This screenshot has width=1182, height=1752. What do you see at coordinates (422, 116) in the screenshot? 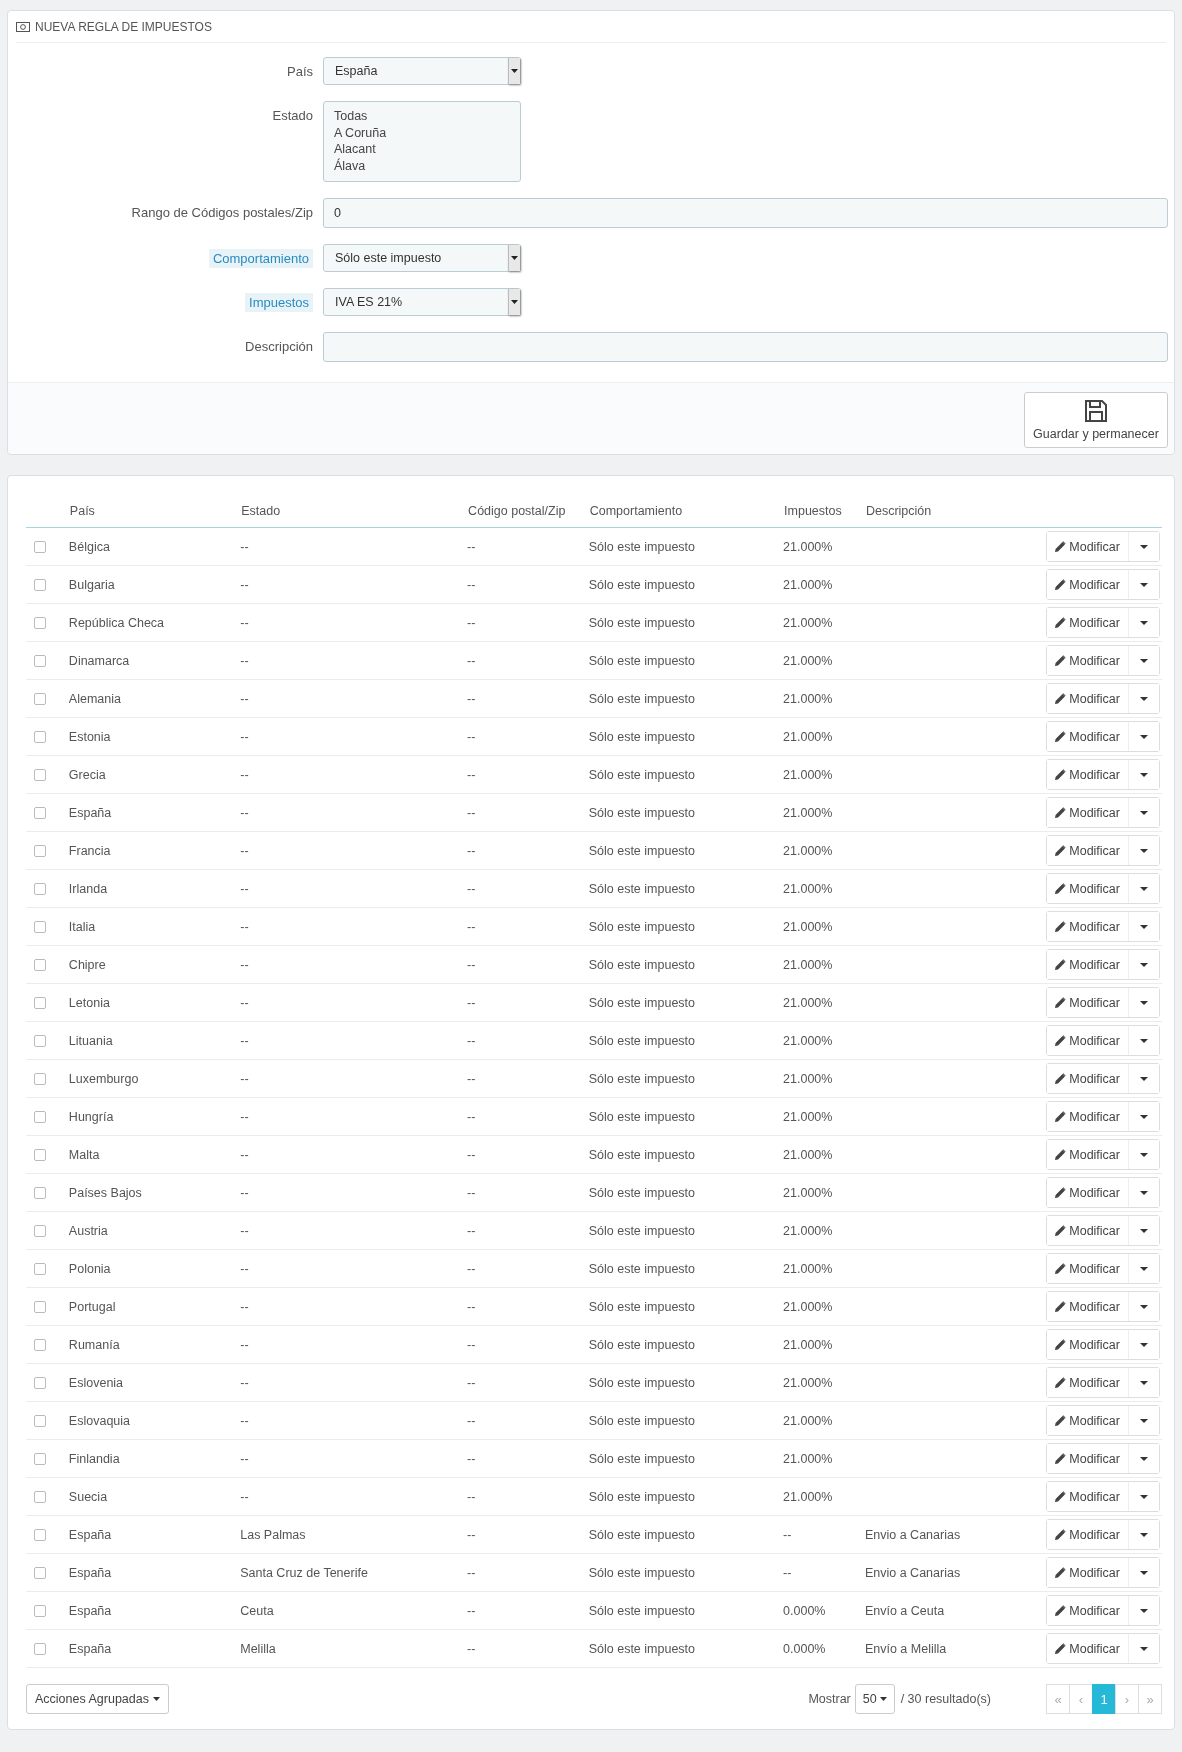
I see `list-option: Todas` at bounding box center [422, 116].